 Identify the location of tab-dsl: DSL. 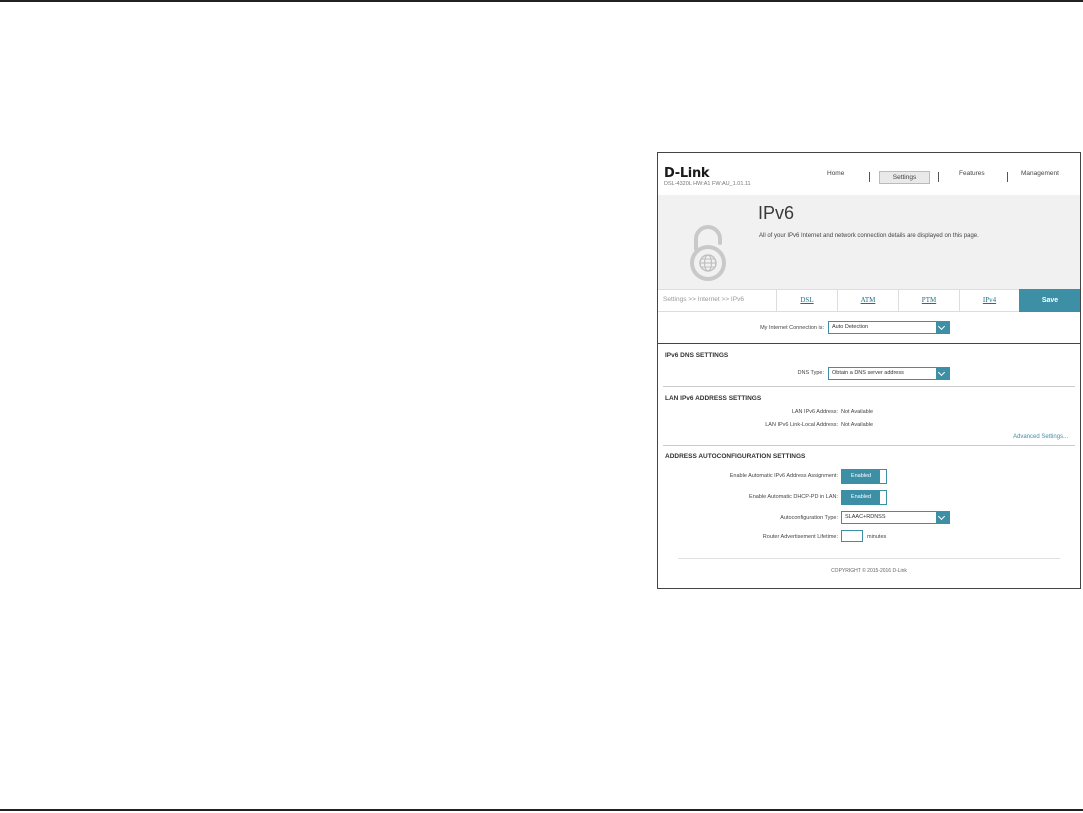
(806, 300).